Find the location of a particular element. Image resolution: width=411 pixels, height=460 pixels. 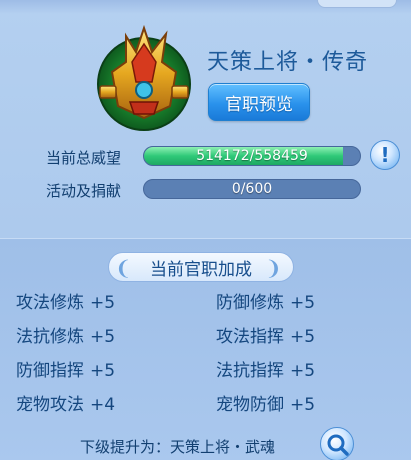

bonus-item-name: 法抗修炼 is located at coordinates (50, 337).